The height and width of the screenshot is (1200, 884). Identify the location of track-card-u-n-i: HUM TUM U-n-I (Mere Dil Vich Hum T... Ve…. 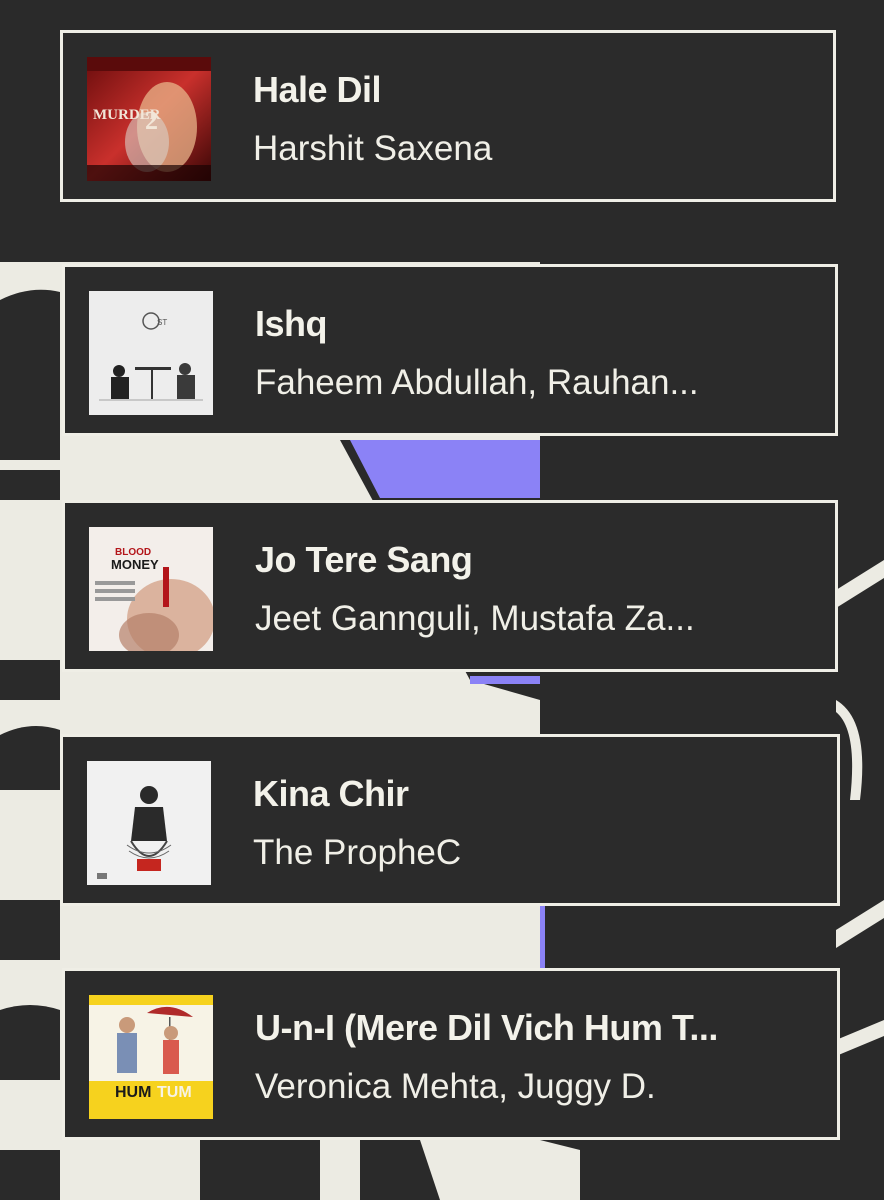
(451, 1054).